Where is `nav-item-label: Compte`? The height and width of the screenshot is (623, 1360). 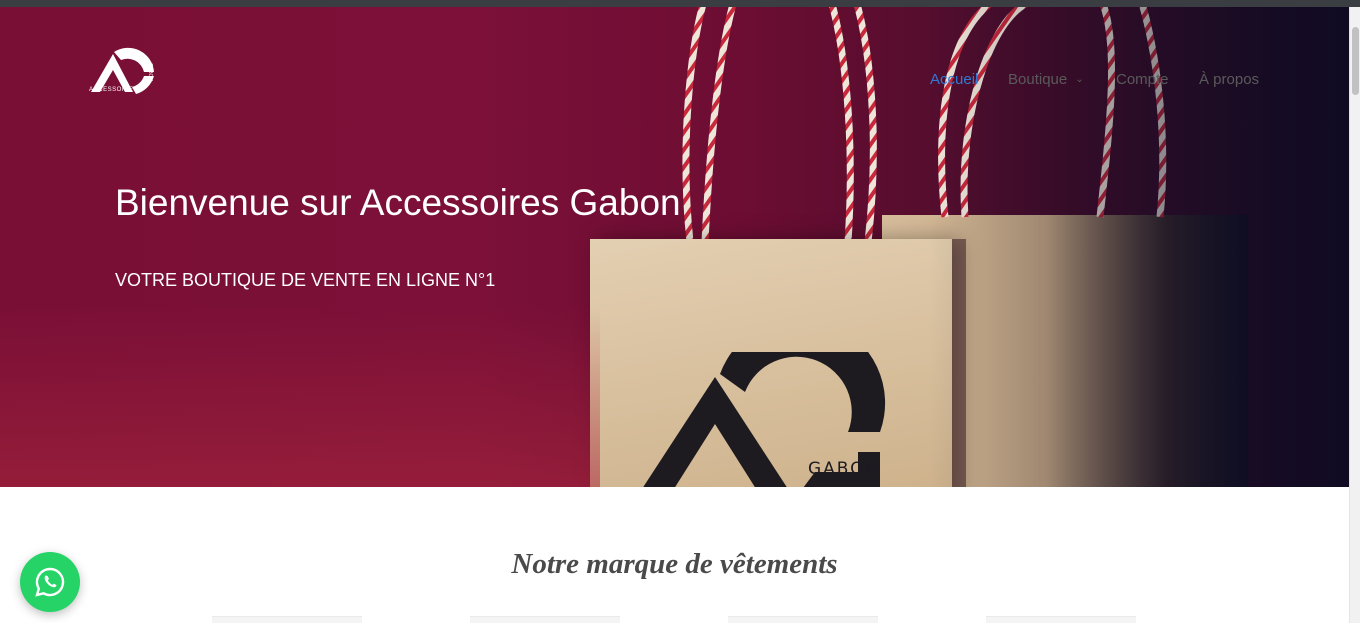 nav-item-label: Compte is located at coordinates (1142, 79).